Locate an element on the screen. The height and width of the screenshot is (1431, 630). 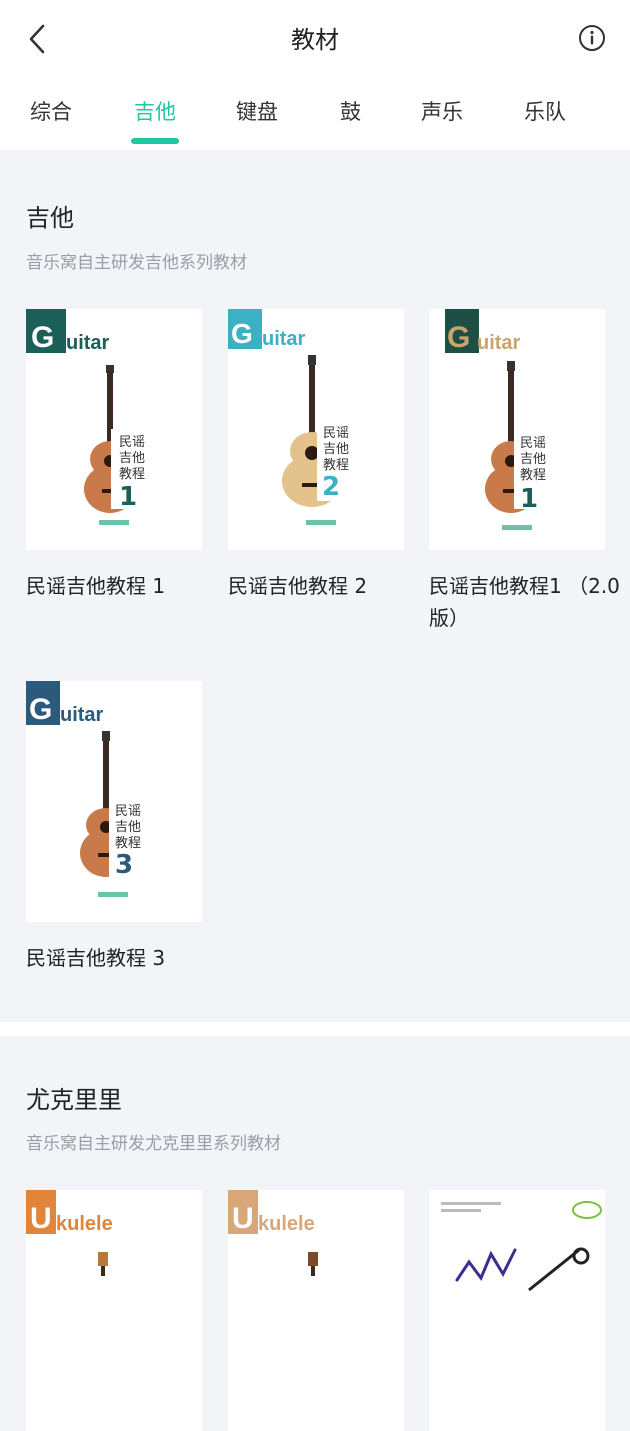
book-title: 民谣吉他教程 2 is located at coordinates (298, 586).